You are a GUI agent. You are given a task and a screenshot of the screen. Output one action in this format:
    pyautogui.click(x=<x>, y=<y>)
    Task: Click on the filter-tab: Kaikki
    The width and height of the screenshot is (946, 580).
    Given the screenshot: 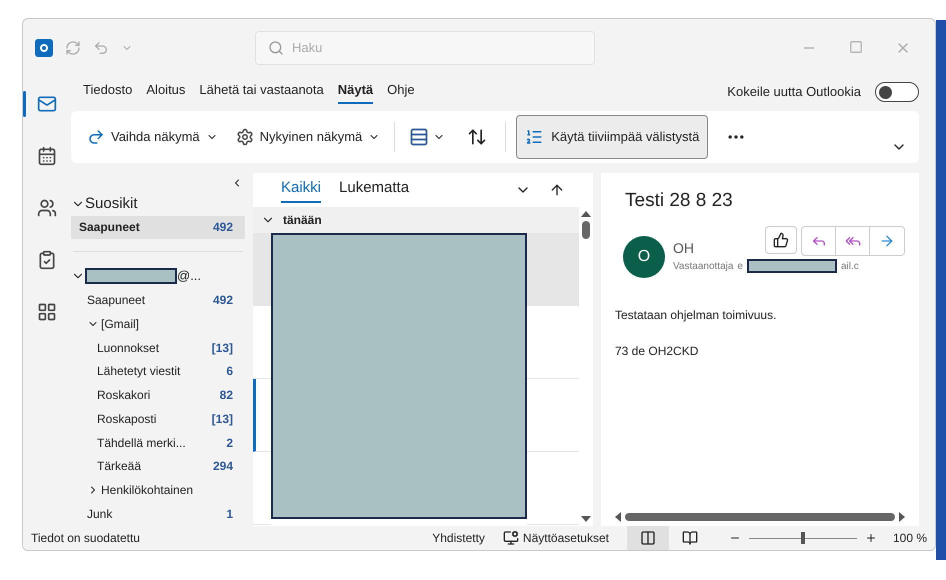 What is the action you would take?
    pyautogui.click(x=301, y=190)
    